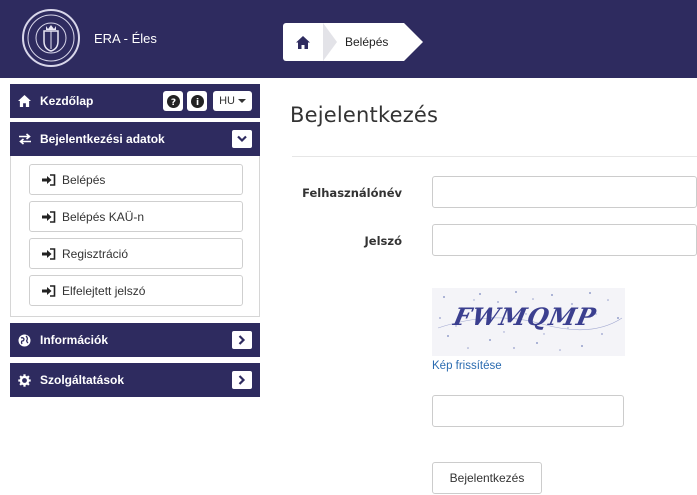  What do you see at coordinates (103, 216) in the screenshot?
I see `menu-item-label: Belépés KAÜ-n` at bounding box center [103, 216].